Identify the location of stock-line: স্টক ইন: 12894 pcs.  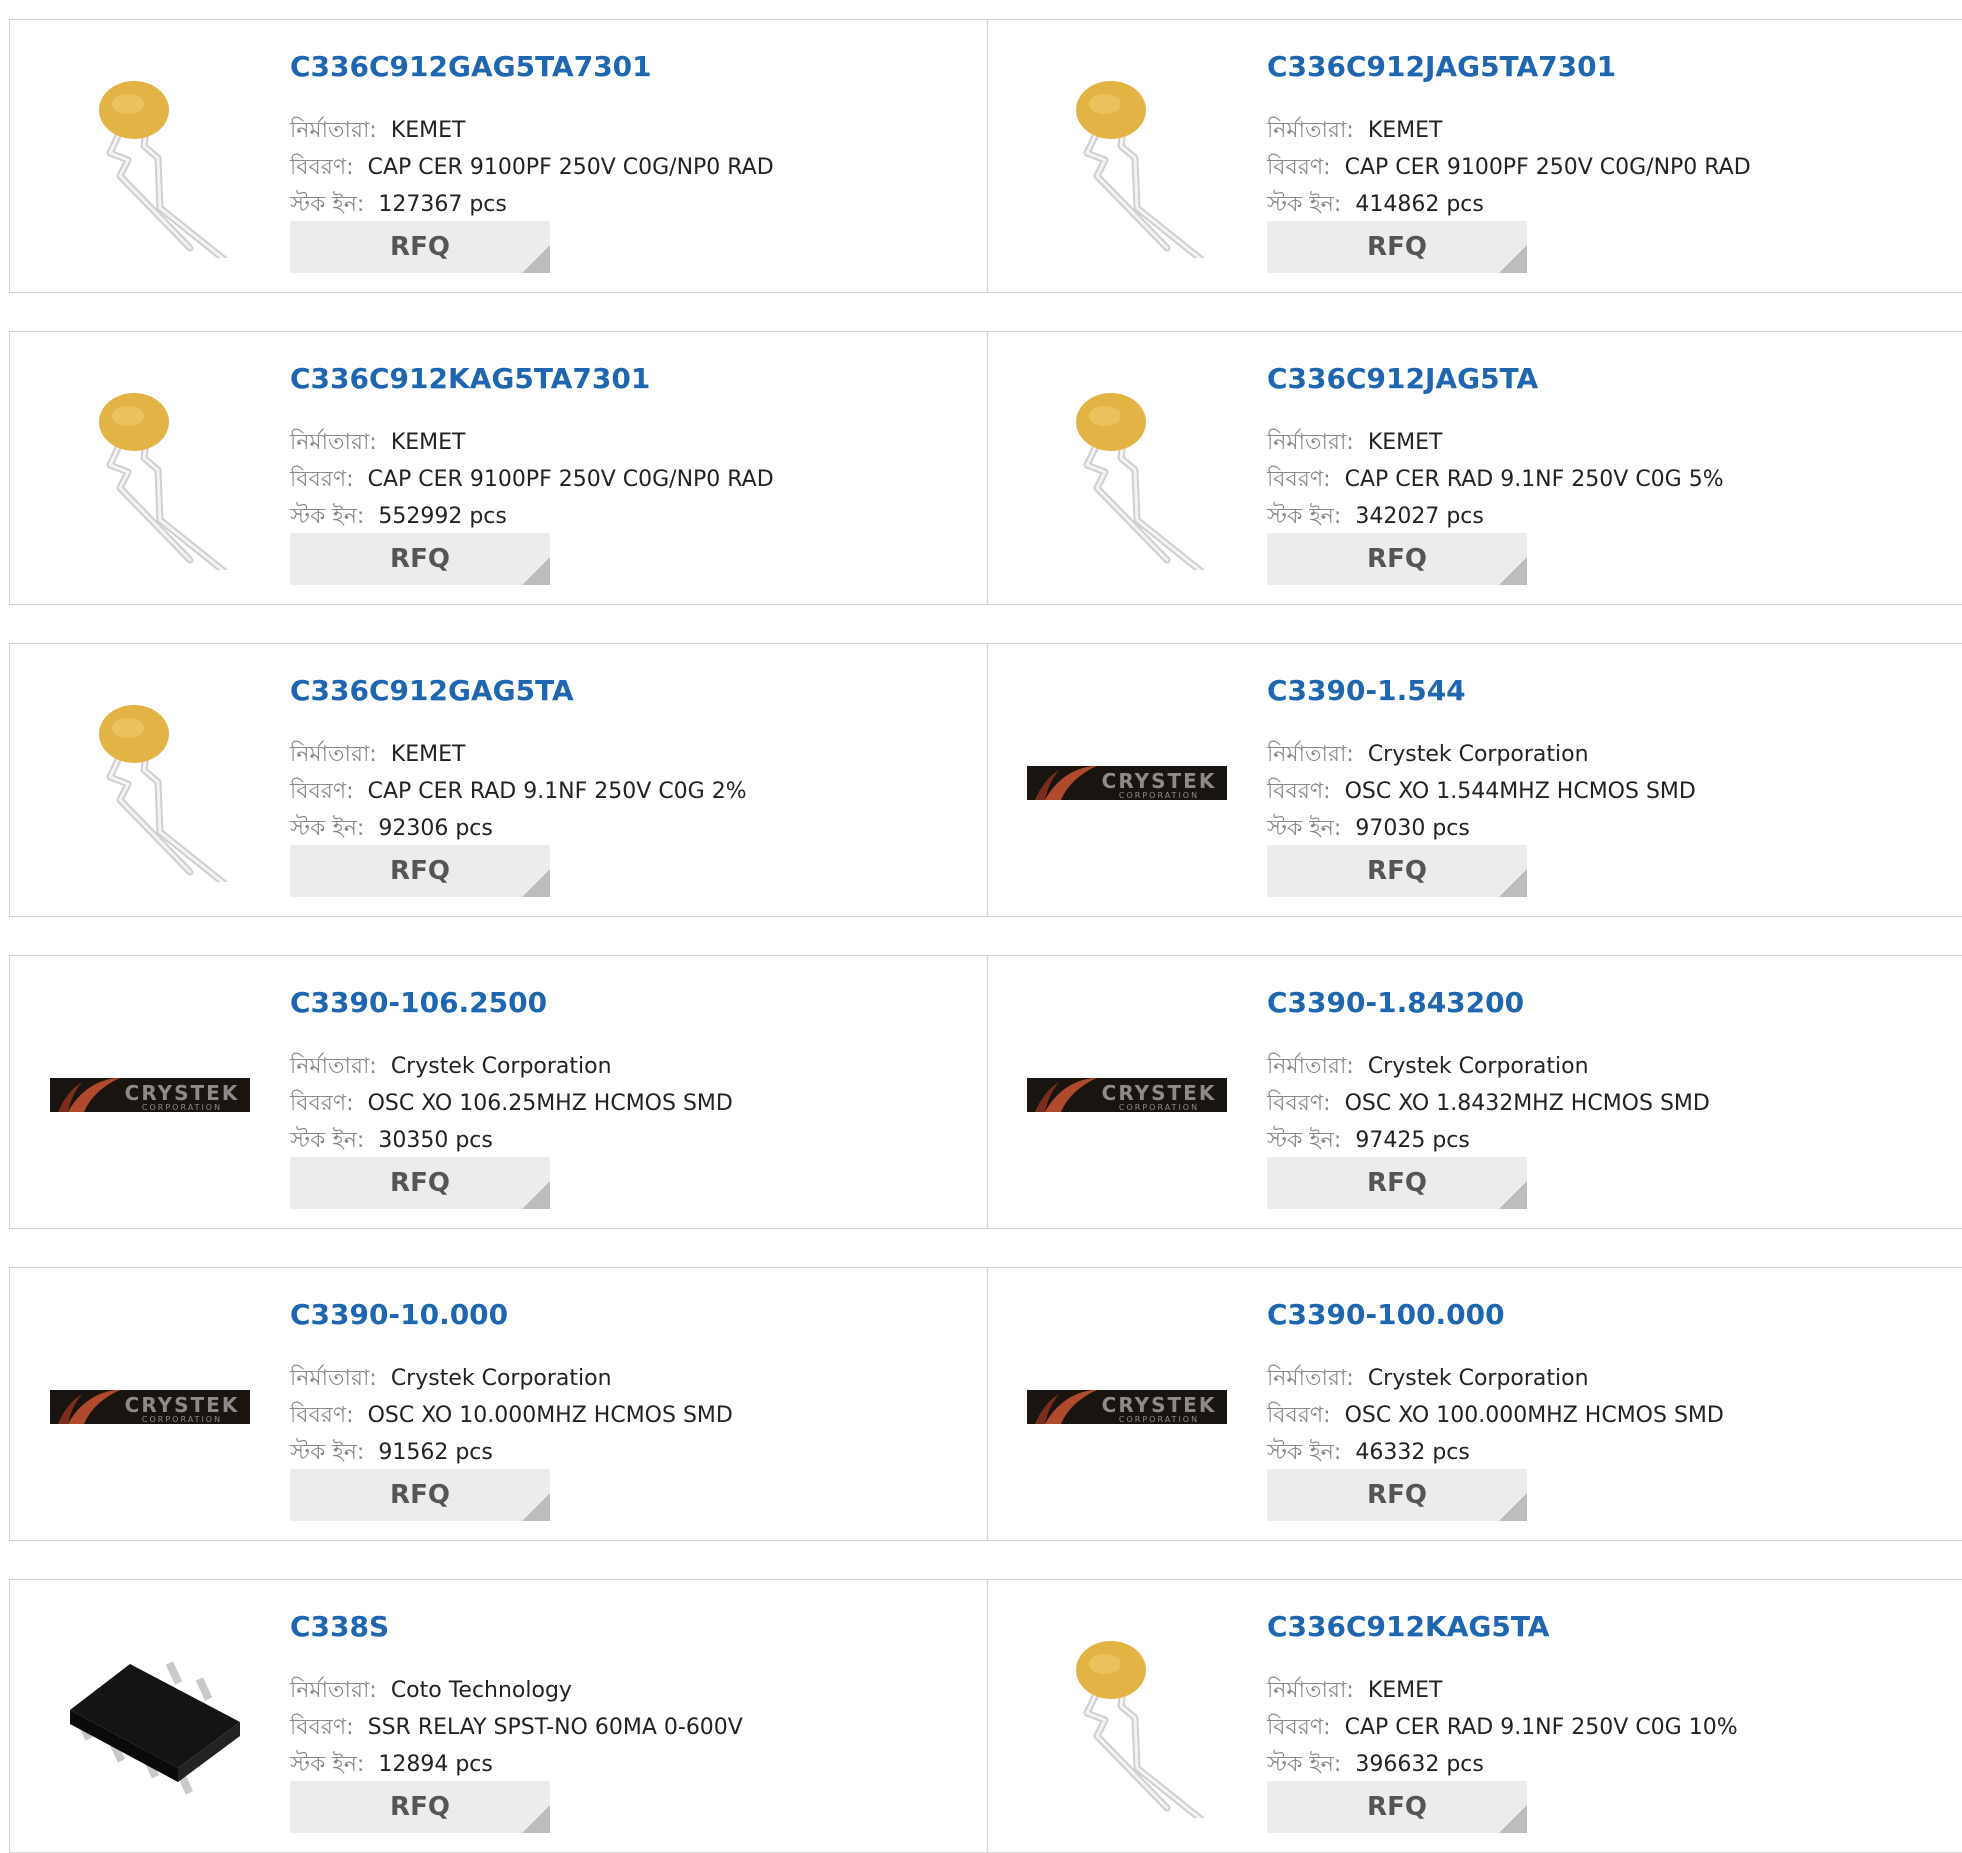
(391, 1765).